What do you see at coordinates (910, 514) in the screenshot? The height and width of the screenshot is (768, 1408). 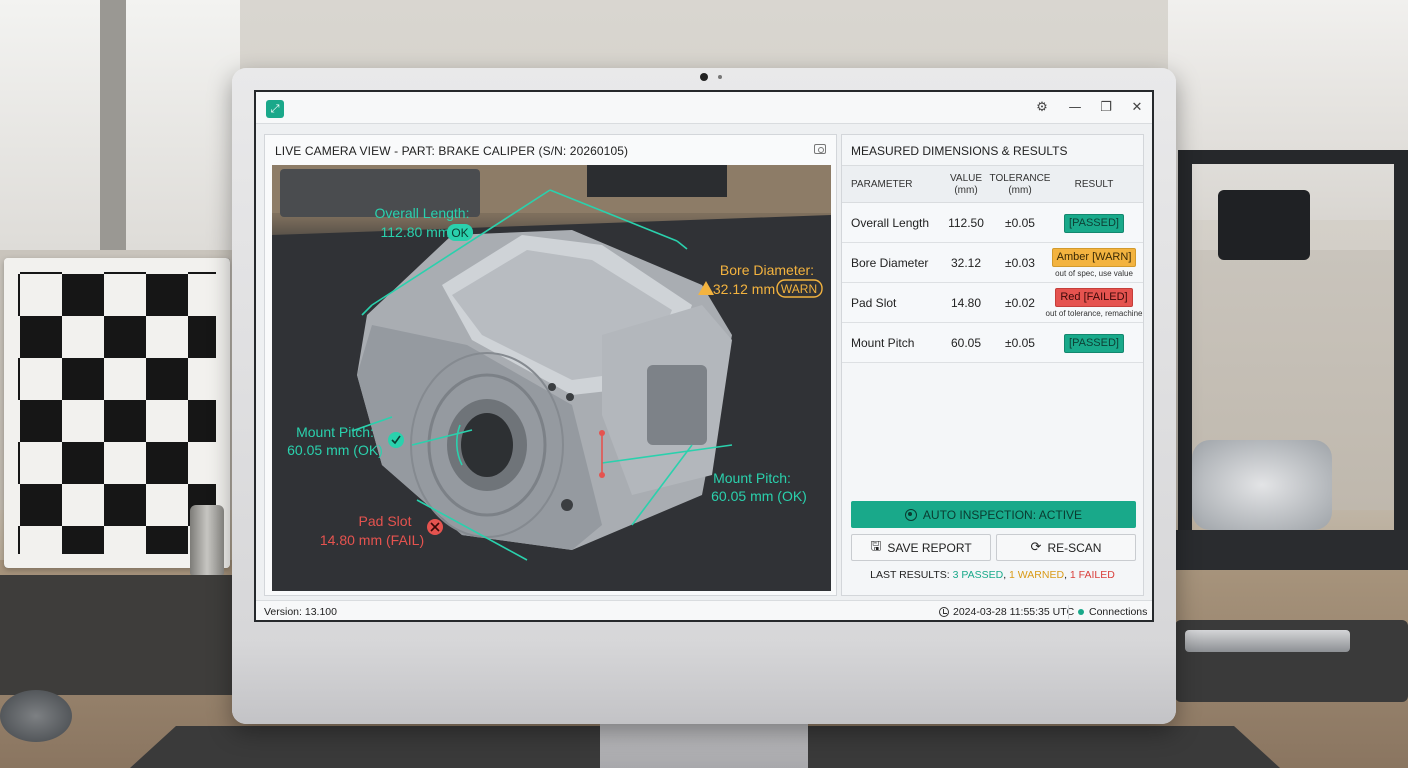 I see `record-icon` at bounding box center [910, 514].